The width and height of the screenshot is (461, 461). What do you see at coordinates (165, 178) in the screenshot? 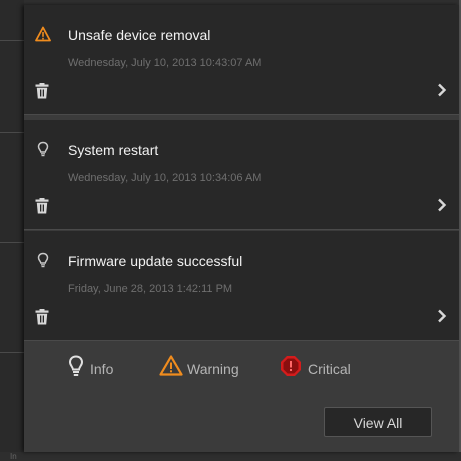
I see `notification-timestamp: Wednesday, July 10, 2013 10:34:06 AM` at bounding box center [165, 178].